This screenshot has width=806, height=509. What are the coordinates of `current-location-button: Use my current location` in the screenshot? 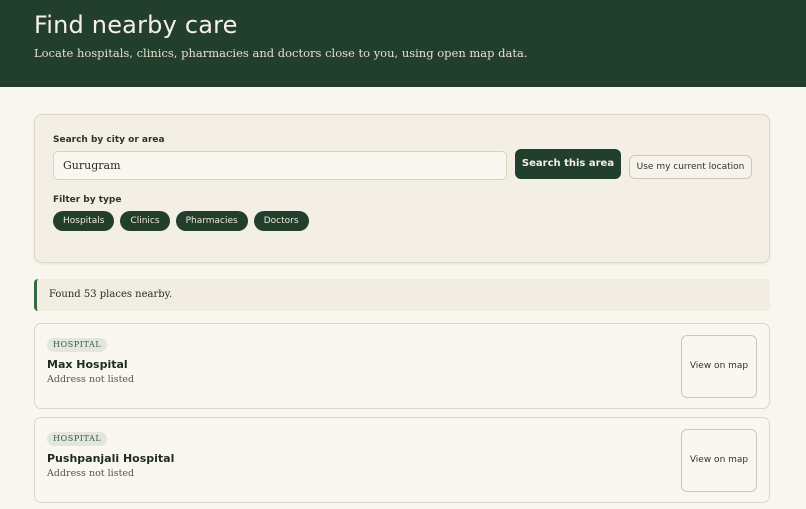 It's located at (690, 167).